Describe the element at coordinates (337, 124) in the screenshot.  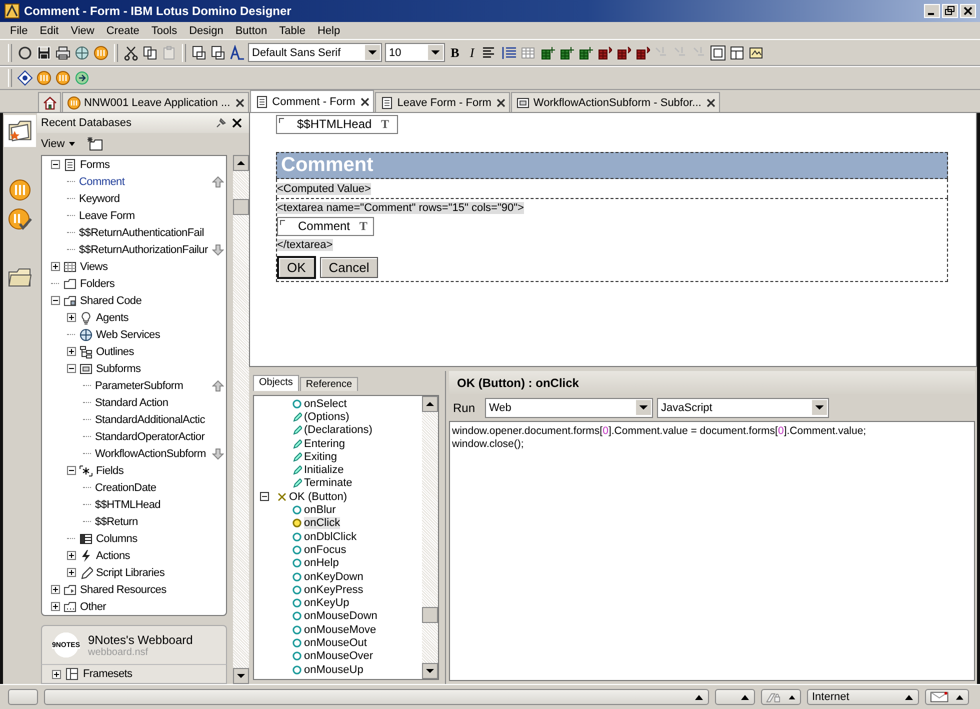
I see `field-box: $$HTMLHead T` at that location.